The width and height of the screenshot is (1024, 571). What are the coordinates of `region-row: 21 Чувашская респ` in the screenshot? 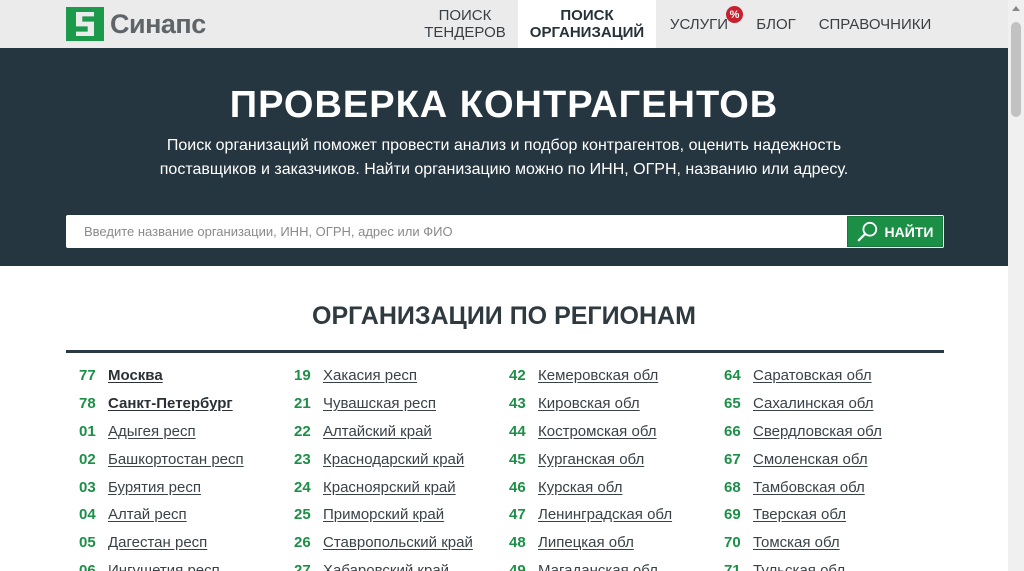 It's located at (399, 404).